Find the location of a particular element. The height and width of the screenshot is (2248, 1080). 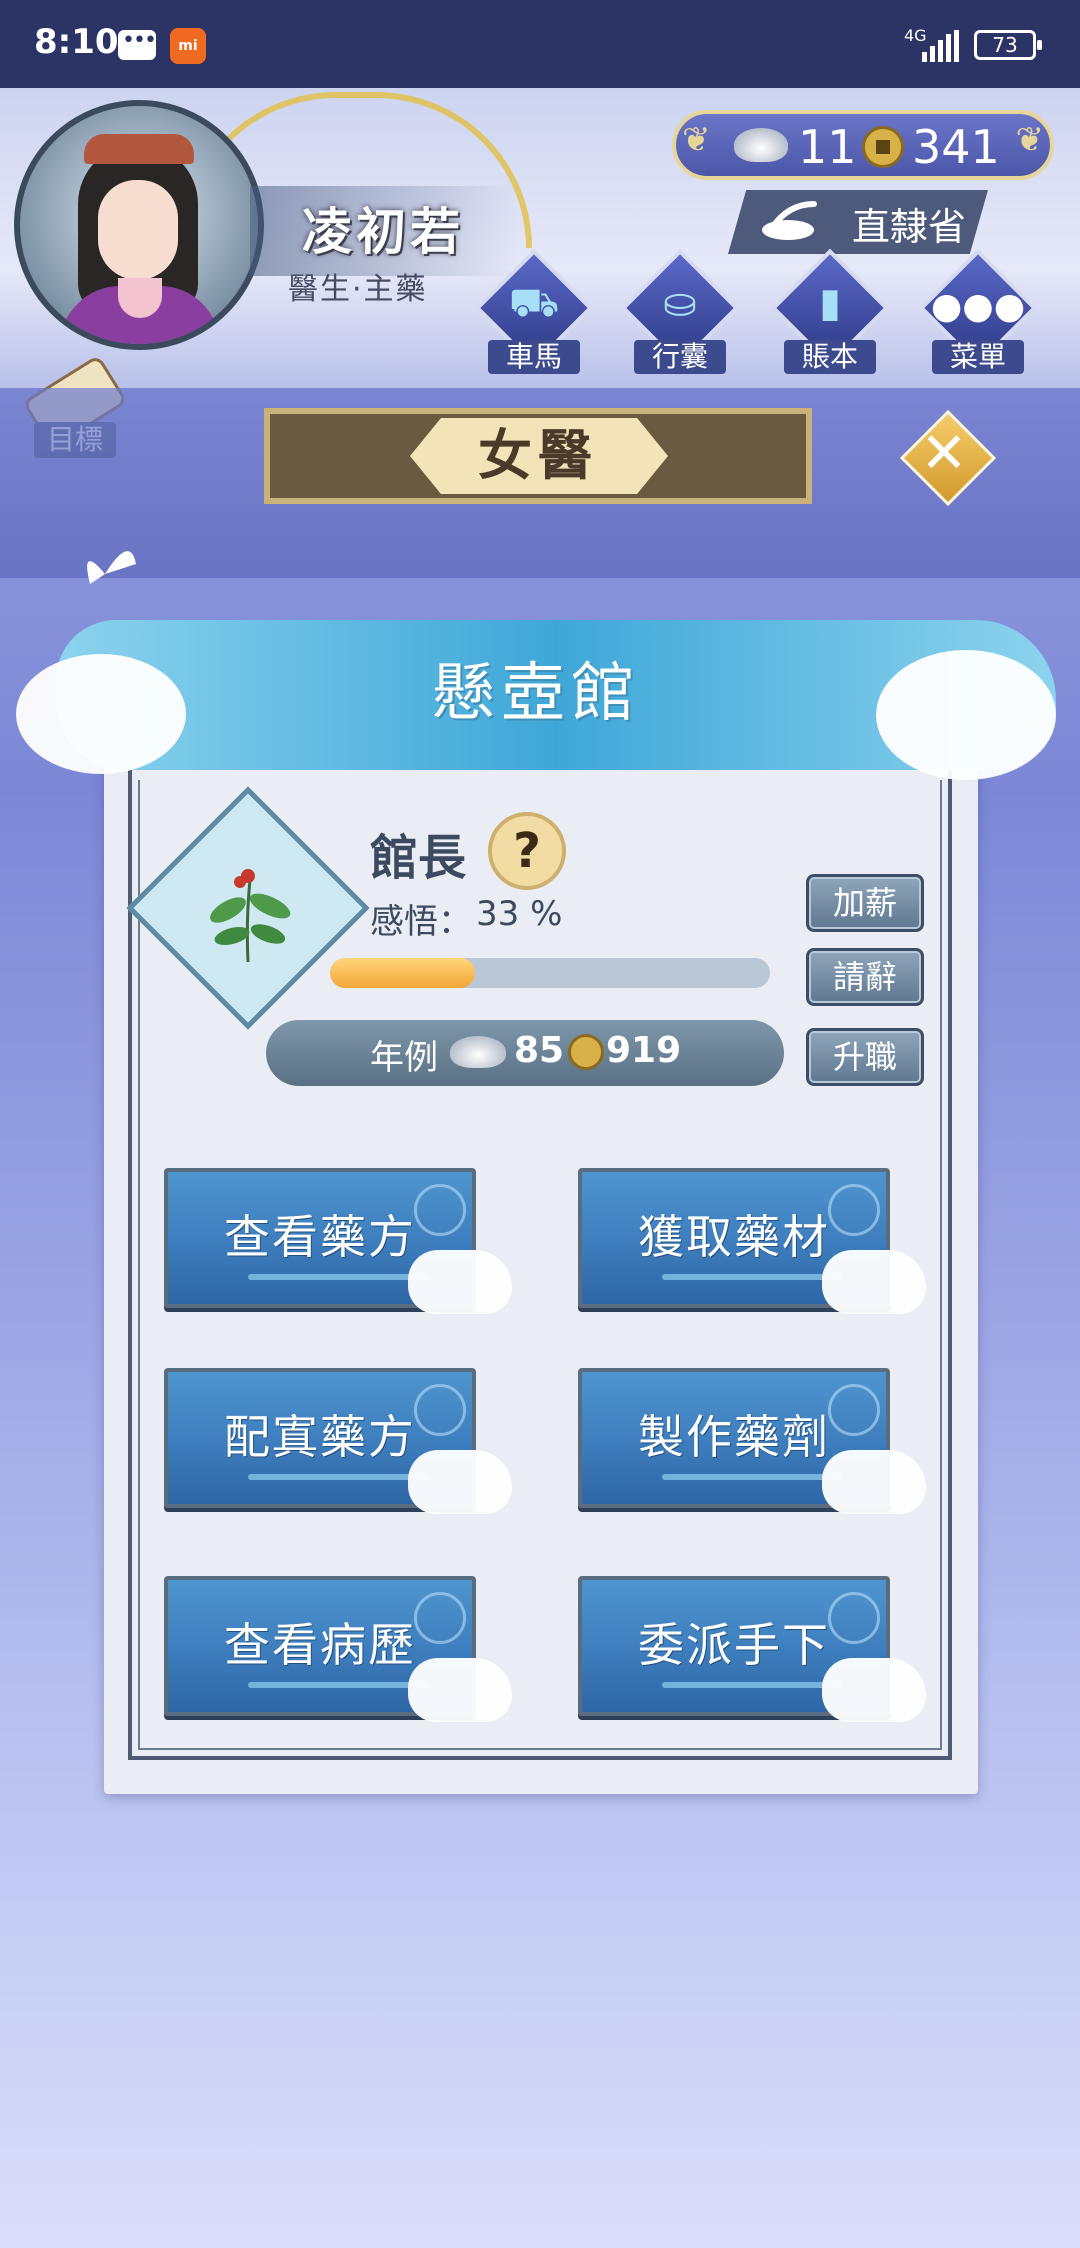

ledger-icon: ▮ is located at coordinates (829, 303).